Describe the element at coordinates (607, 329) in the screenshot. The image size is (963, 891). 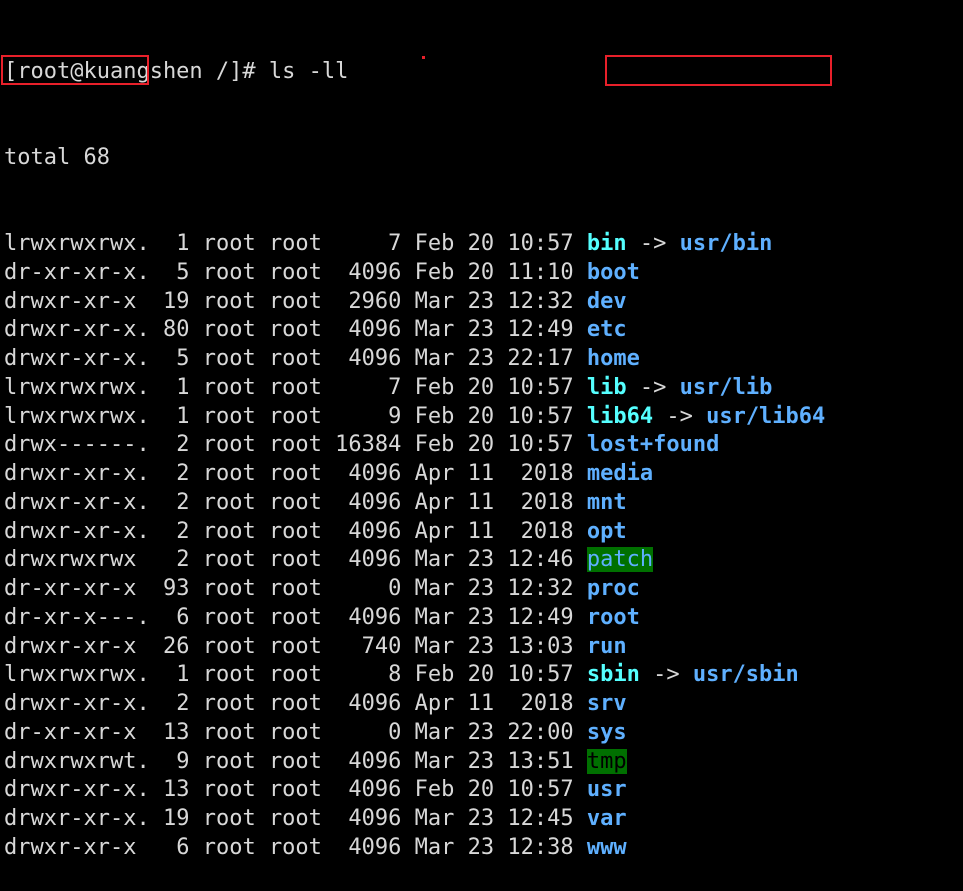
I see `file-name: etc` at that location.